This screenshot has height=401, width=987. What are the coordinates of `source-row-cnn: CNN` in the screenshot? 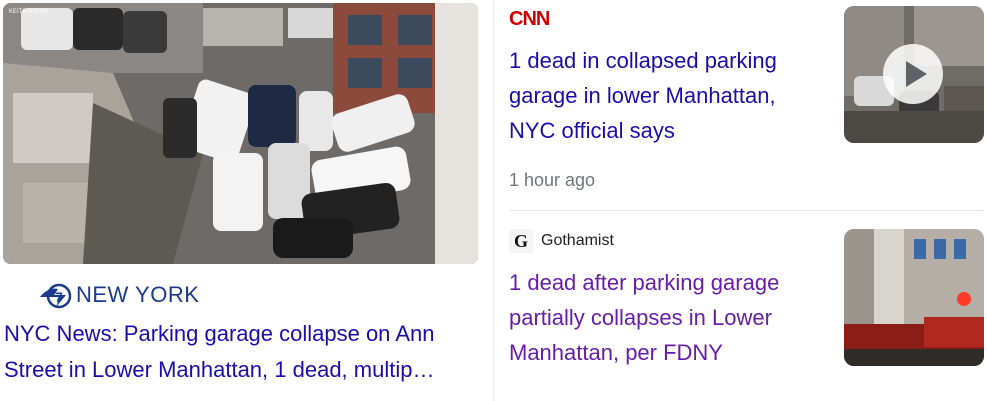 It's located at (529, 19).